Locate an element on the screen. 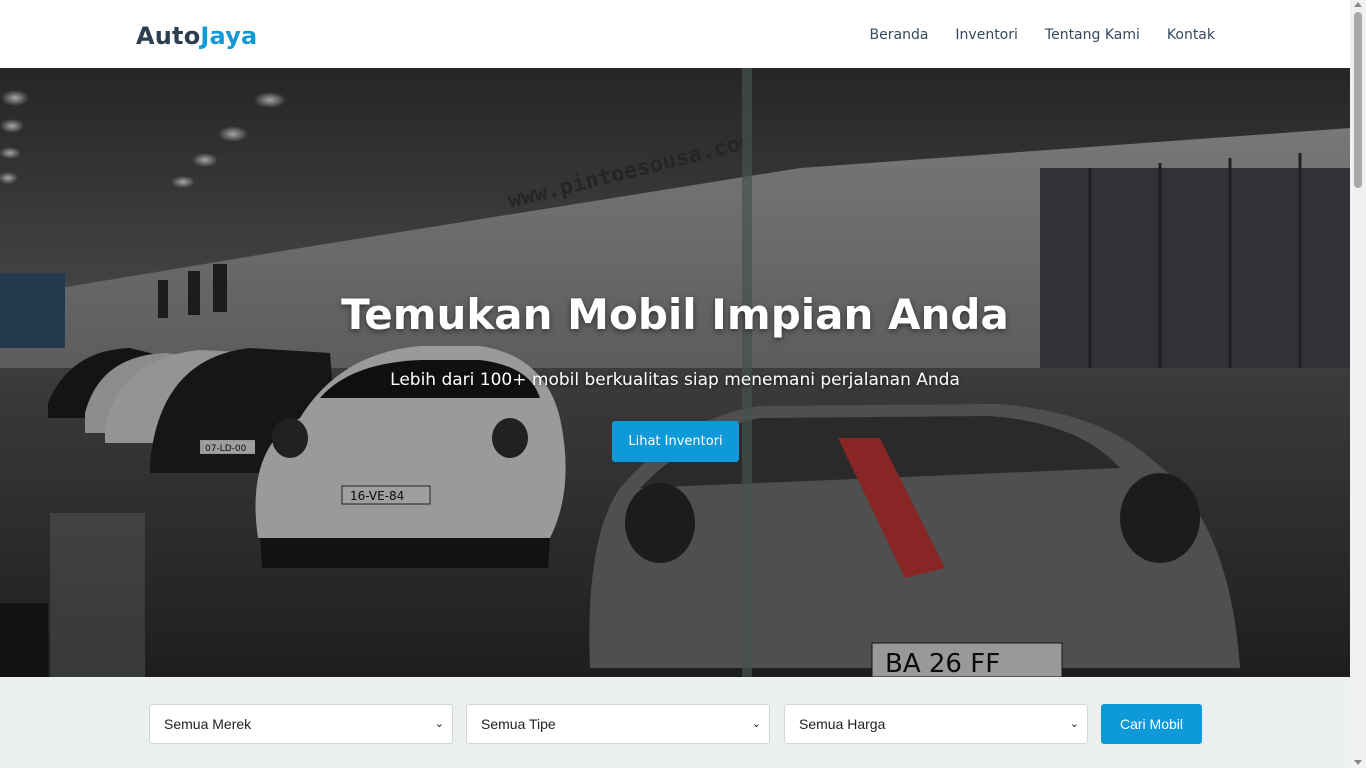 The height and width of the screenshot is (768, 1366). view-inventory-button: Lihat Inventori is located at coordinates (675, 441).